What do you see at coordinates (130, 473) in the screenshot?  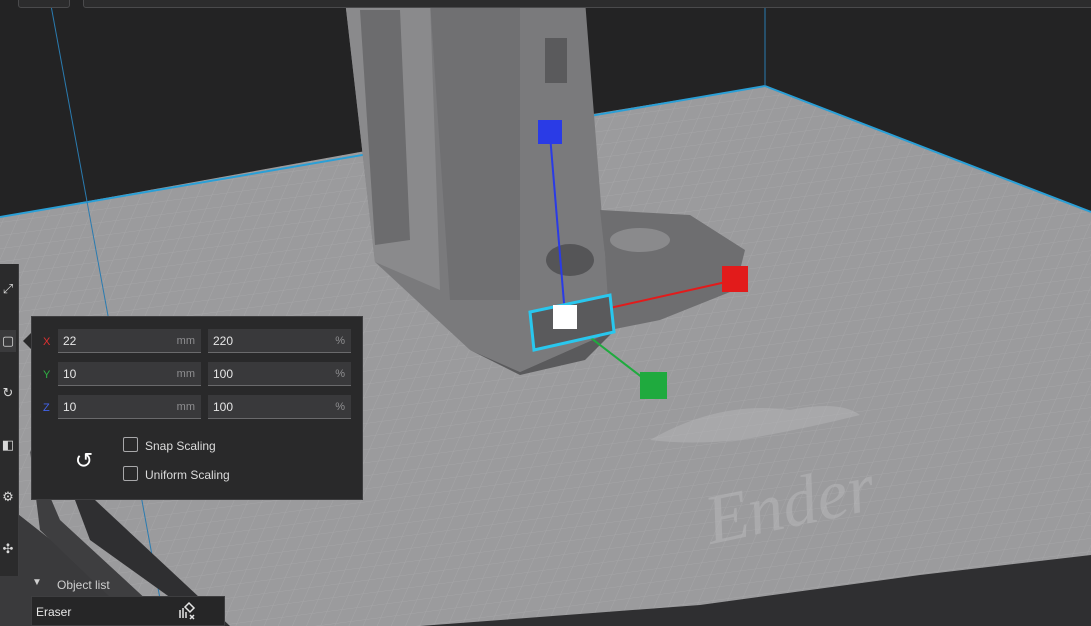 I see `uniform-scaling-checkbox` at bounding box center [130, 473].